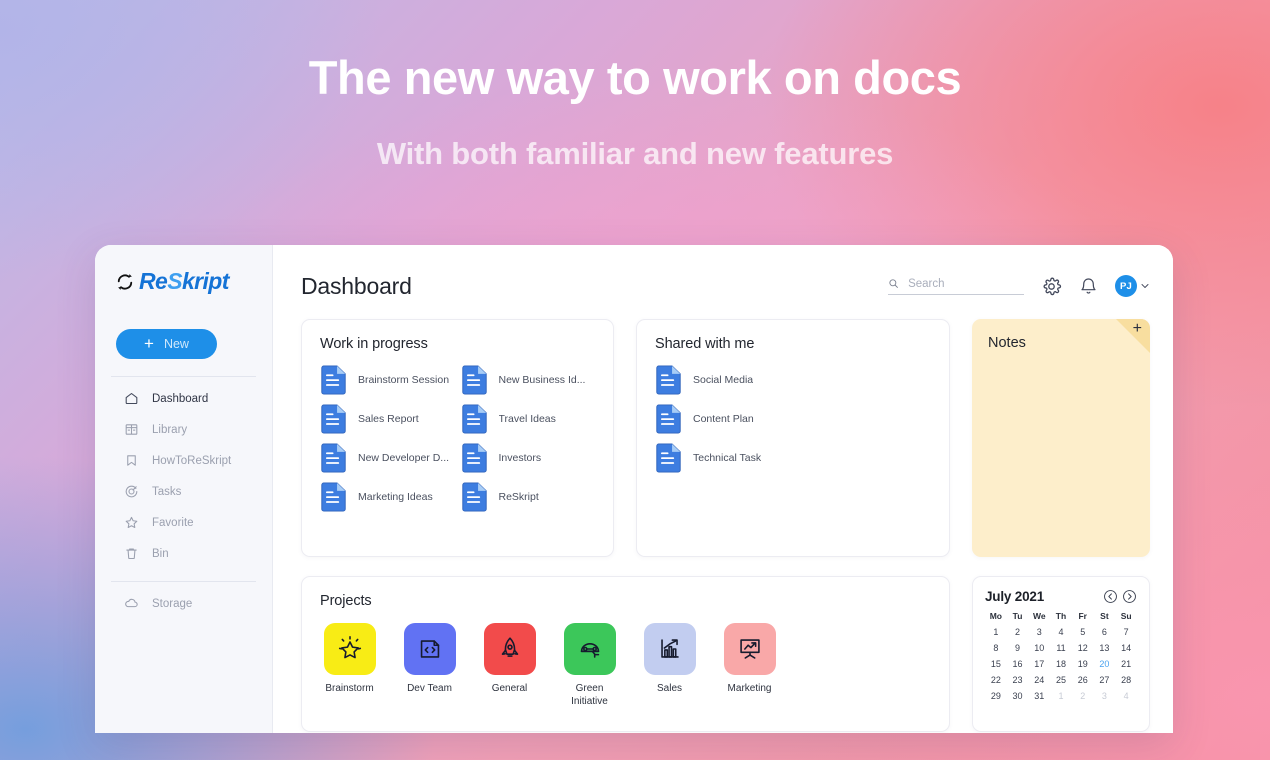  I want to click on list-item: Technical Task, so click(793, 458).